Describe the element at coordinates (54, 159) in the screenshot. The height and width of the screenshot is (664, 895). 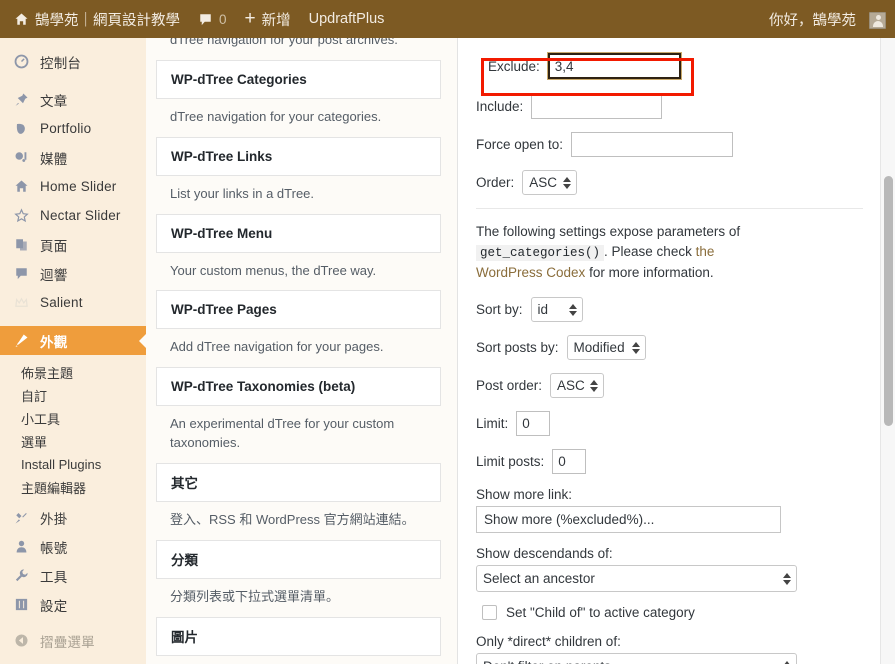
I see `sidebar-item-label: 媒體` at that location.